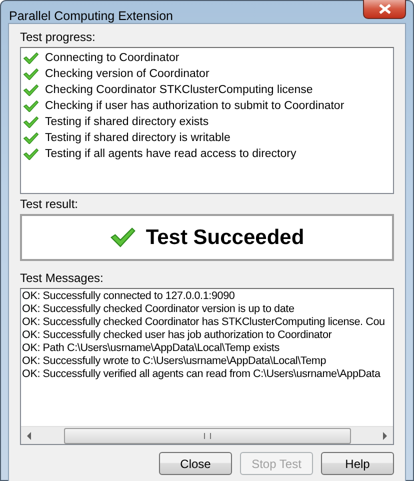 Image resolution: width=414 pixels, height=481 pixels. I want to click on progress-step: Connecting to Coordinator, so click(112, 58).